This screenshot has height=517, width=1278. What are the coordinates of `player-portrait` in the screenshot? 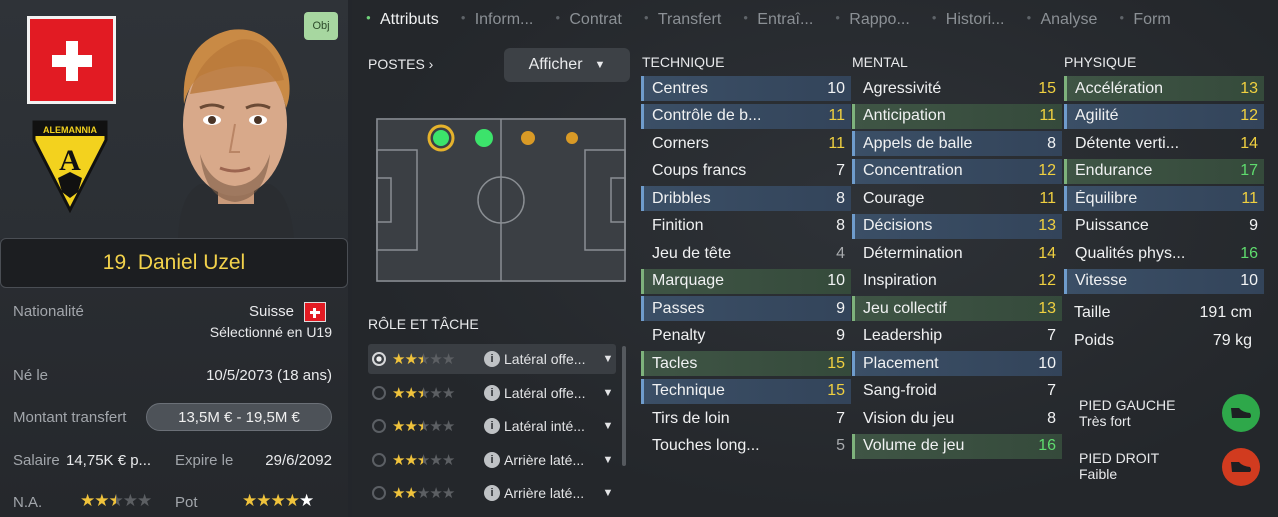 It's located at (236, 133).